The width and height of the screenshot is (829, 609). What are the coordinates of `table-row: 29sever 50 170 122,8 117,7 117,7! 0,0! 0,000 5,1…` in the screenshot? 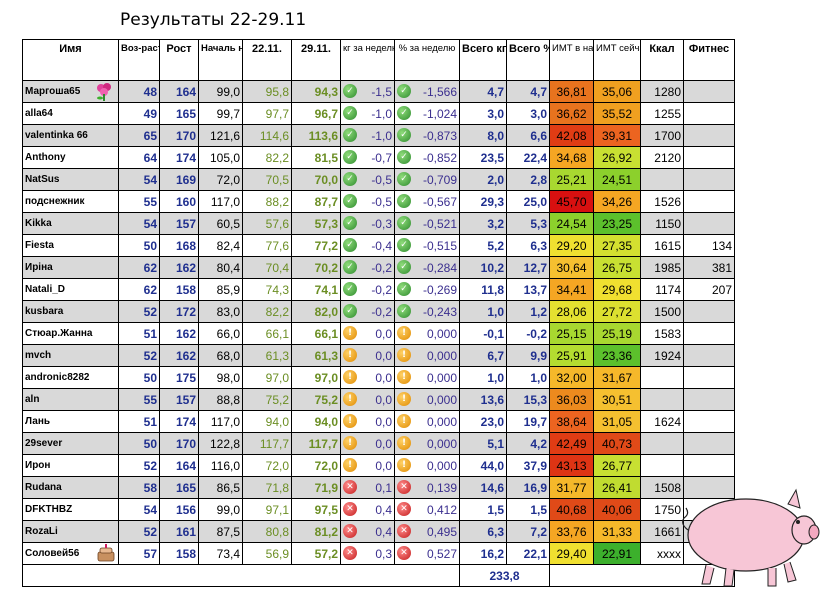 It's located at (378, 443).